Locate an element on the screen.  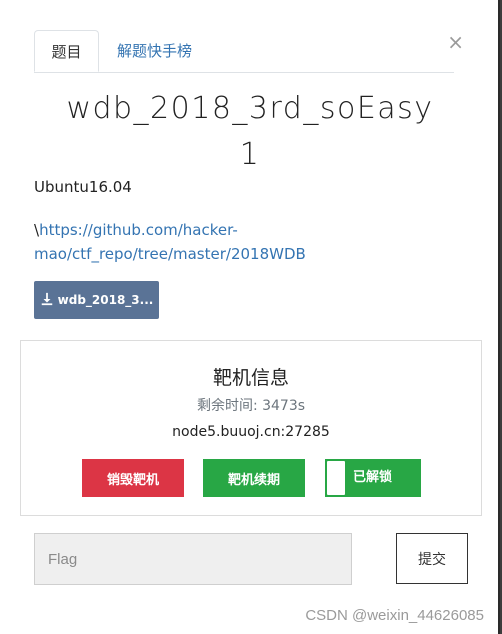
challenge-value: 1 is located at coordinates (250, 154).